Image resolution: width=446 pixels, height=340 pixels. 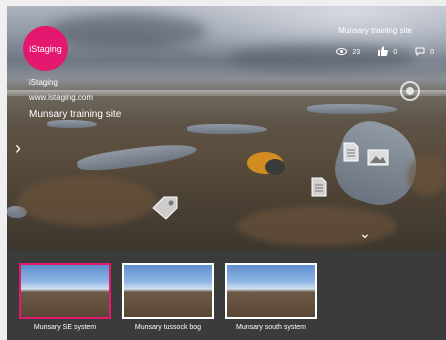 I want to click on brand-logo: iStaging, so click(x=45, y=48).